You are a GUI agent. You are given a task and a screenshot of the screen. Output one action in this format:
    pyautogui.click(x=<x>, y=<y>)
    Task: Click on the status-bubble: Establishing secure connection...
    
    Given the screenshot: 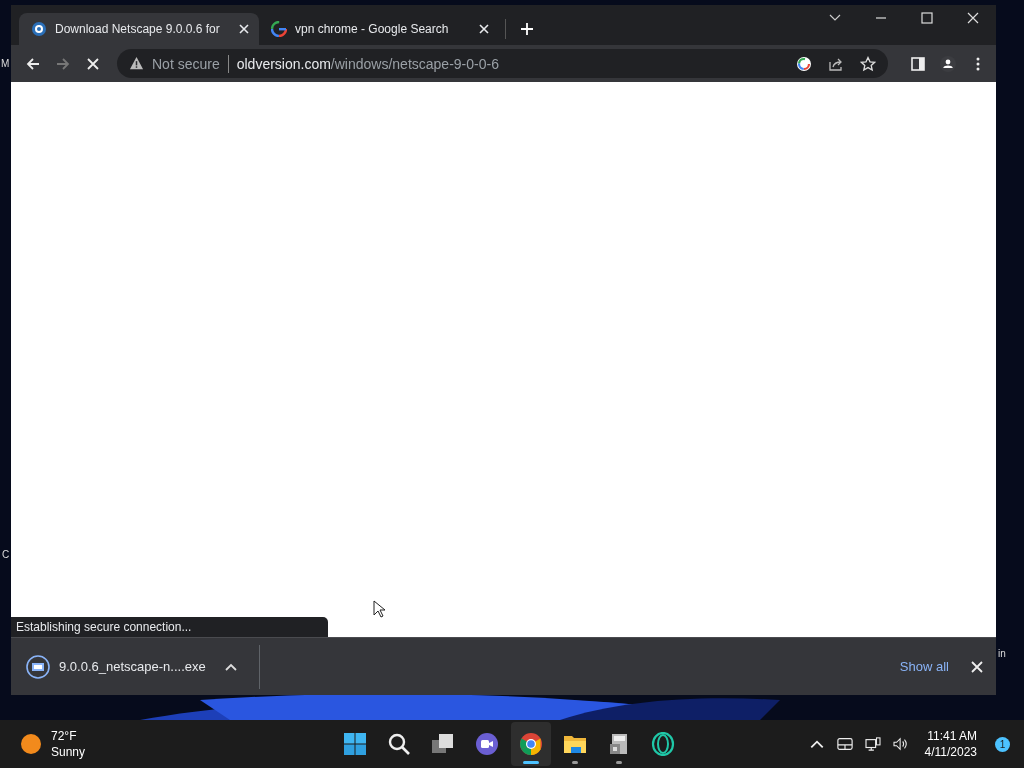 What is the action you would take?
    pyautogui.click(x=169, y=627)
    